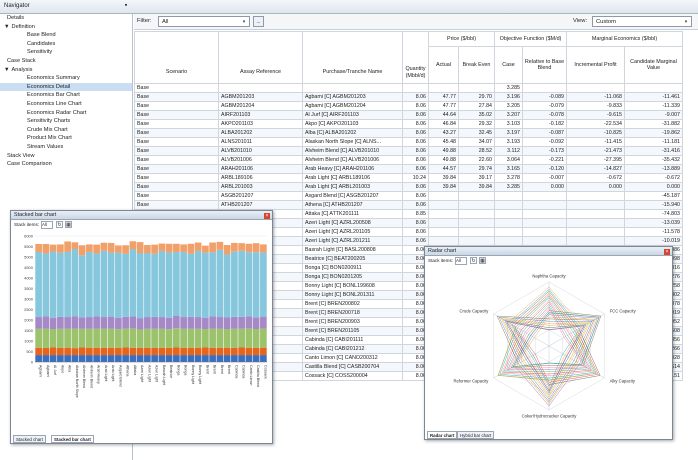 The height and width of the screenshot is (460, 698). Describe the element at coordinates (595, 178) in the screenshot. I see `table-cell: -0.672` at that location.